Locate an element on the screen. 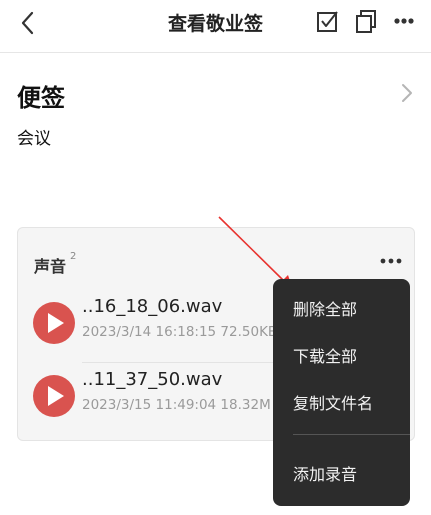 Image resolution: width=431 pixels, height=515 pixels. menu-divider is located at coordinates (351, 434).